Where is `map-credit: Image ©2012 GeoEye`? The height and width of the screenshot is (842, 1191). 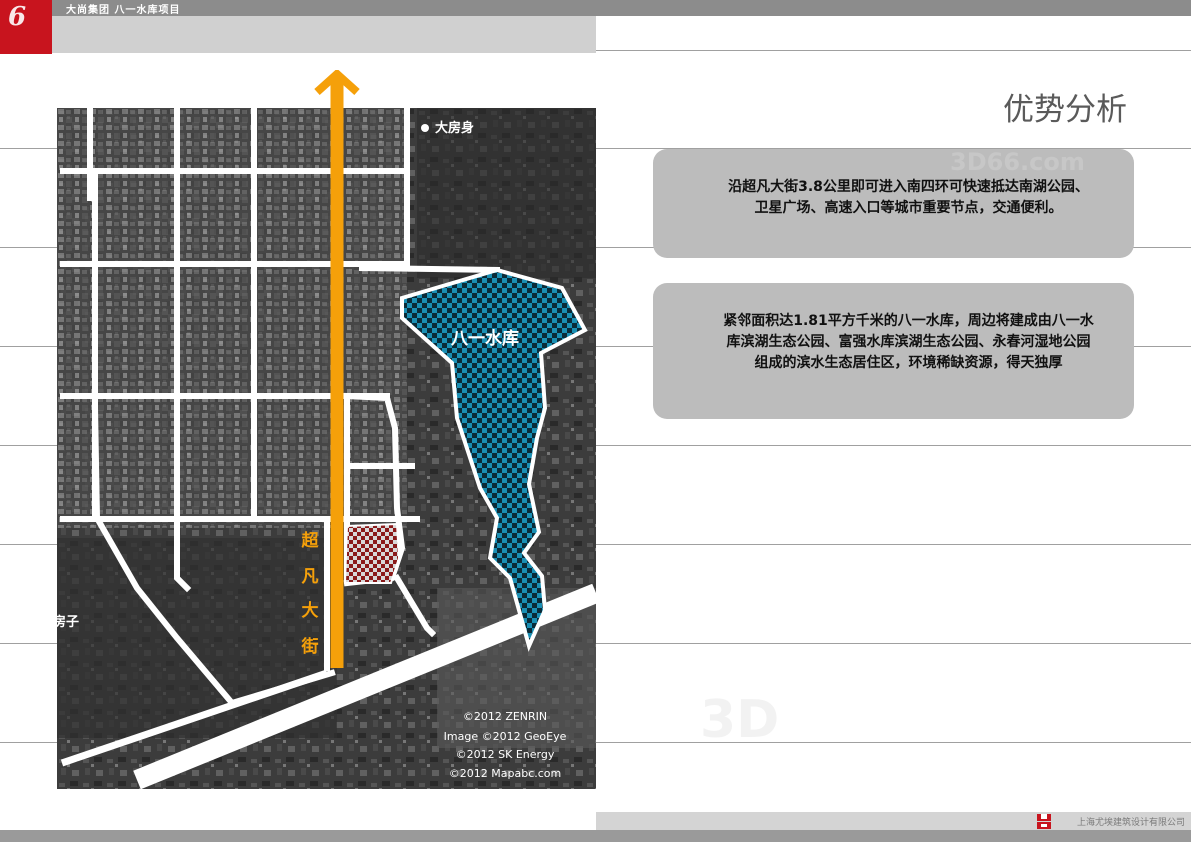 map-credit: Image ©2012 GeoEye is located at coordinates (505, 736).